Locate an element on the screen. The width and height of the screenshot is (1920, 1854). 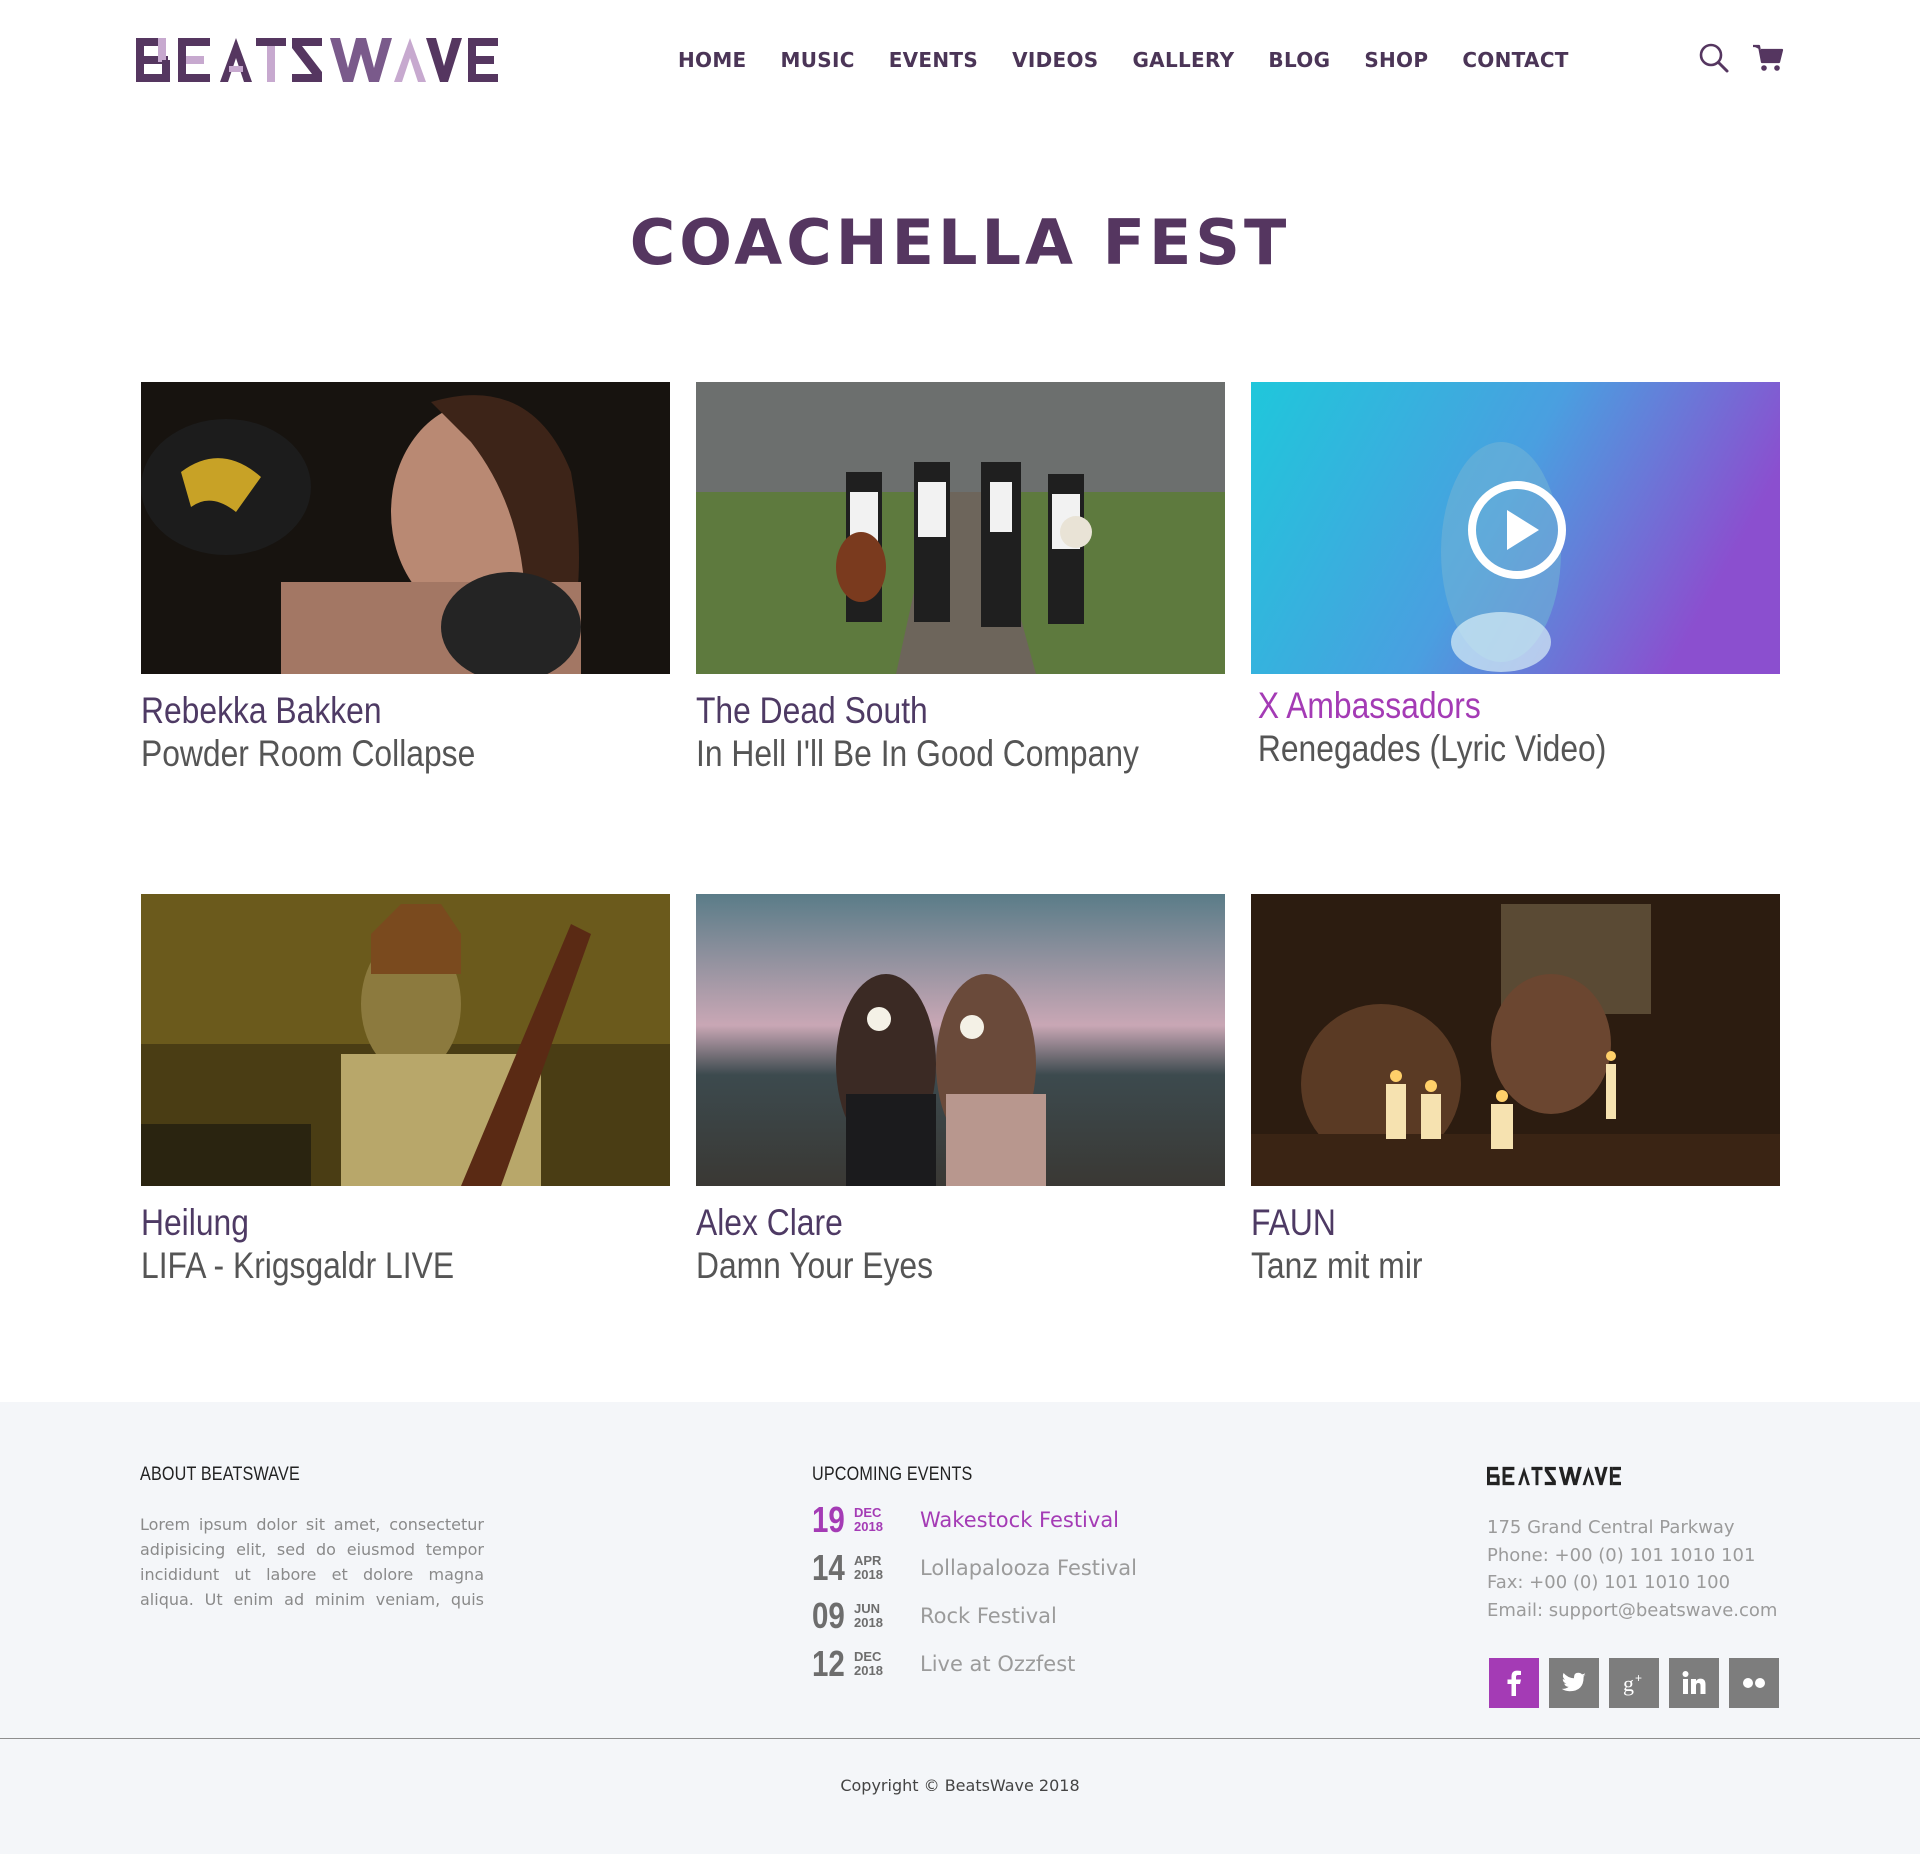
video-artist: Rebekka Bakken is located at coordinates (368, 711).